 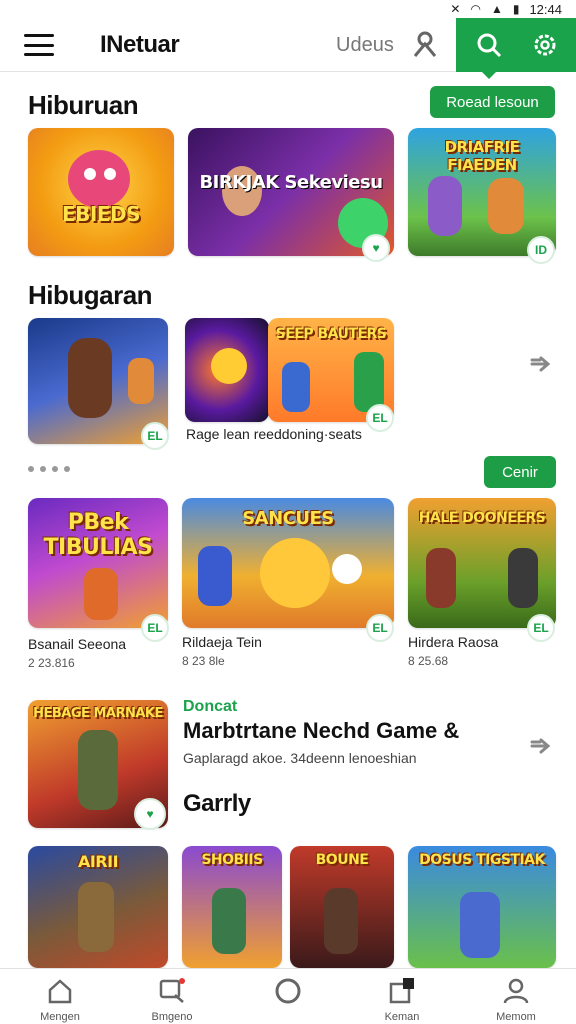 What do you see at coordinates (98, 907) in the screenshot?
I see `game-tile: AIRII` at bounding box center [98, 907].